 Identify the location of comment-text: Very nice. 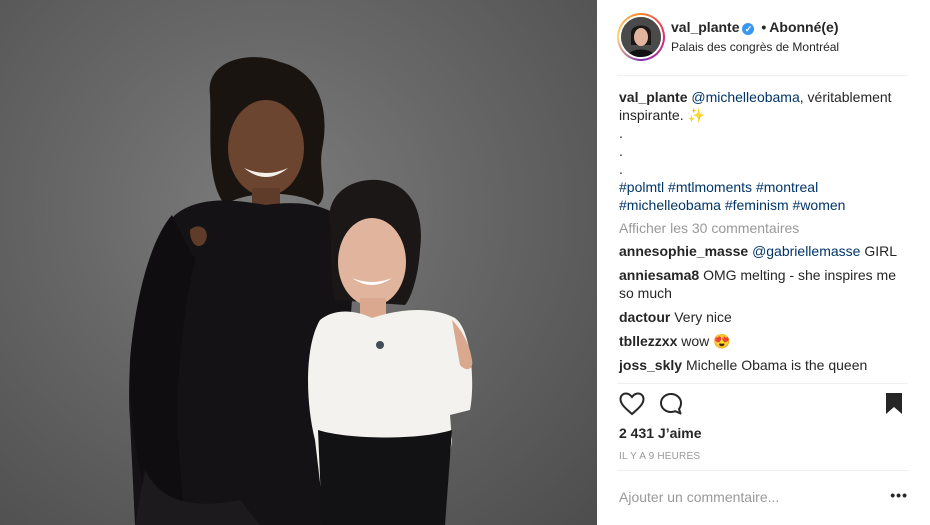
(703, 317).